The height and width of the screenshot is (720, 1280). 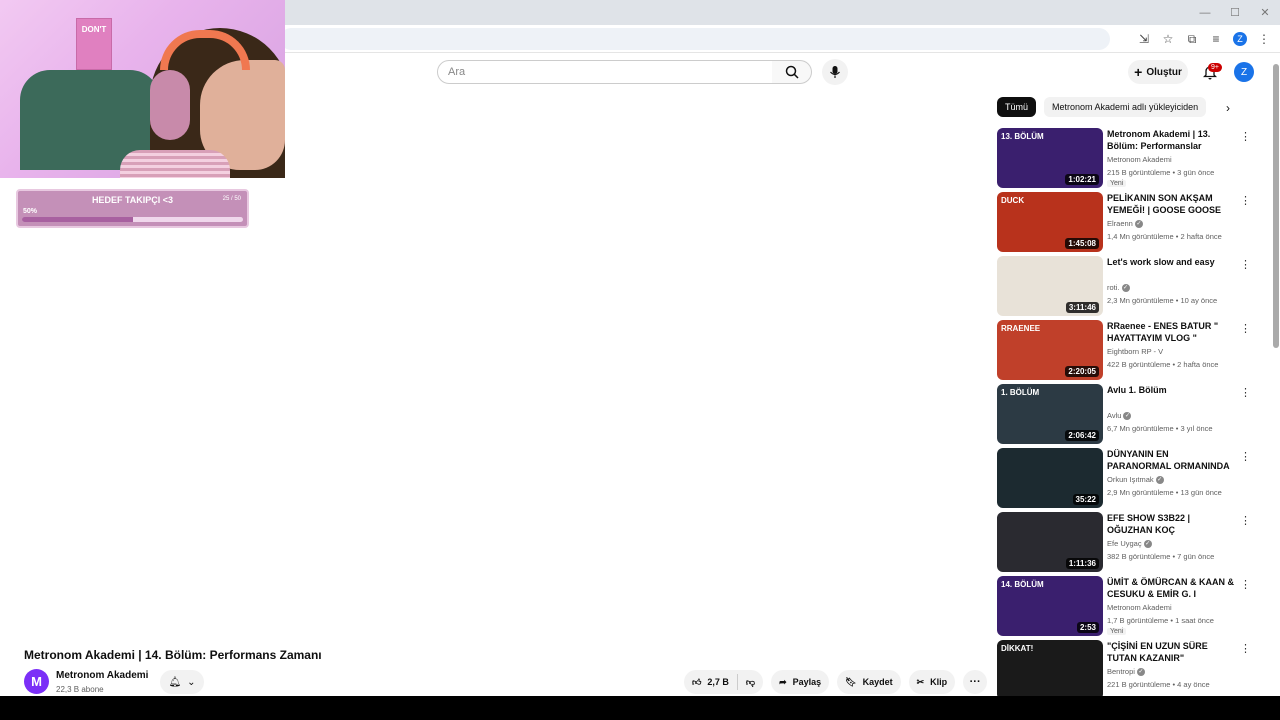 What do you see at coordinates (1158, 72) in the screenshot?
I see `create-button: + Oluştur` at bounding box center [1158, 72].